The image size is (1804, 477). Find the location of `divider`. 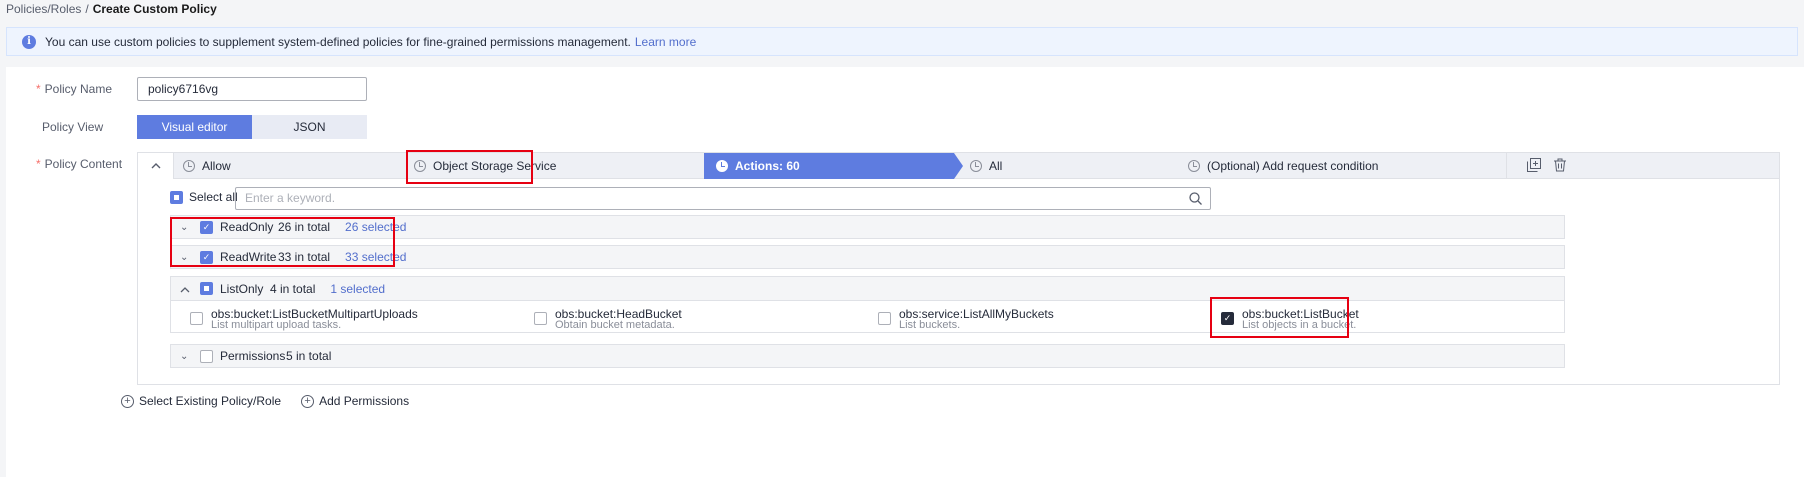

divider is located at coordinates (1506, 166).